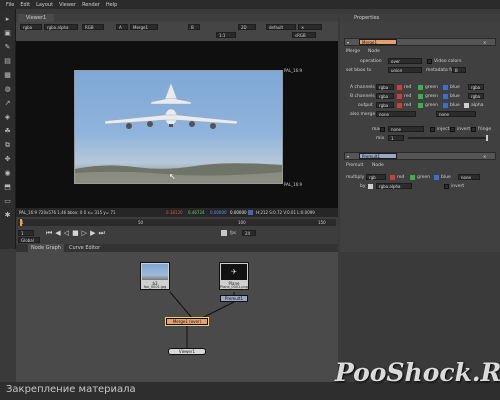  Describe the element at coordinates (378, 42) in the screenshot. I see `merge-name-field: Merge1` at that location.